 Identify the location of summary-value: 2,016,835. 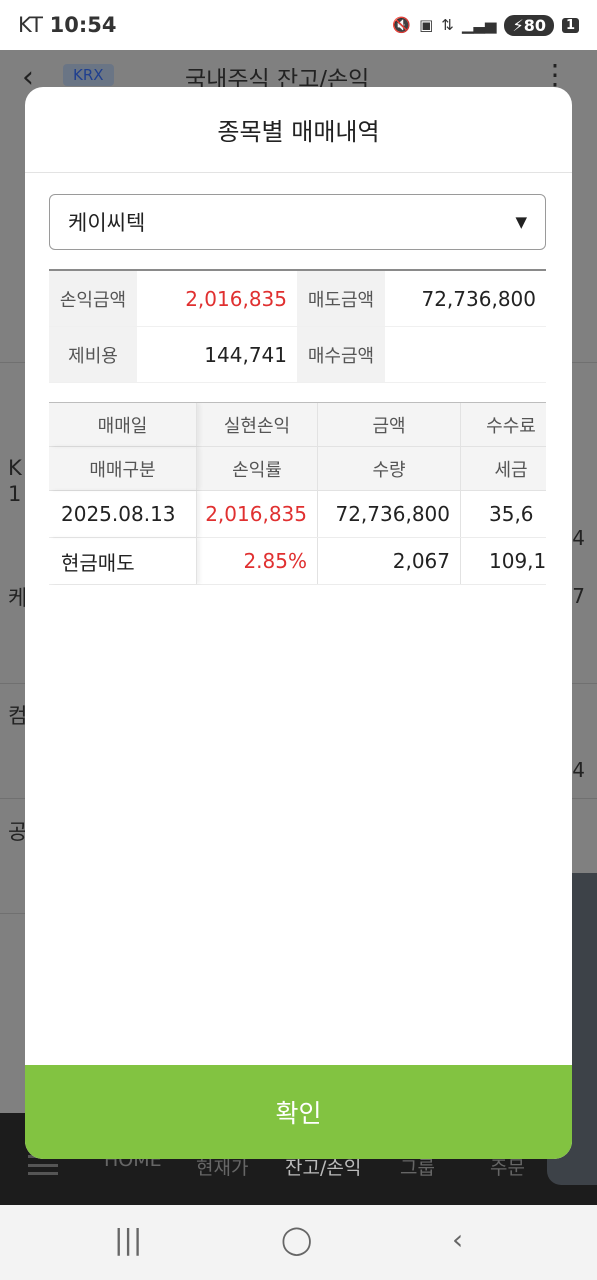
(236, 298).